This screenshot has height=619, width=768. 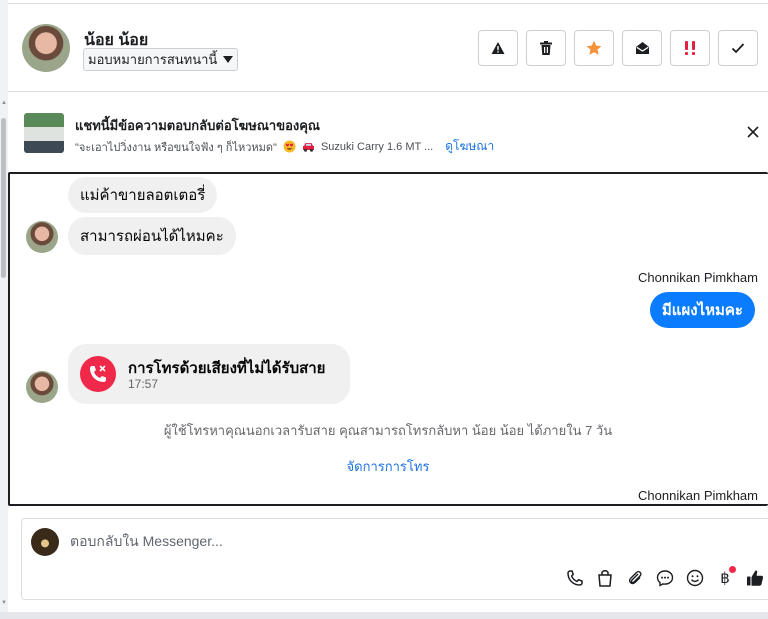 I want to click on attach-button, so click(x=635, y=578).